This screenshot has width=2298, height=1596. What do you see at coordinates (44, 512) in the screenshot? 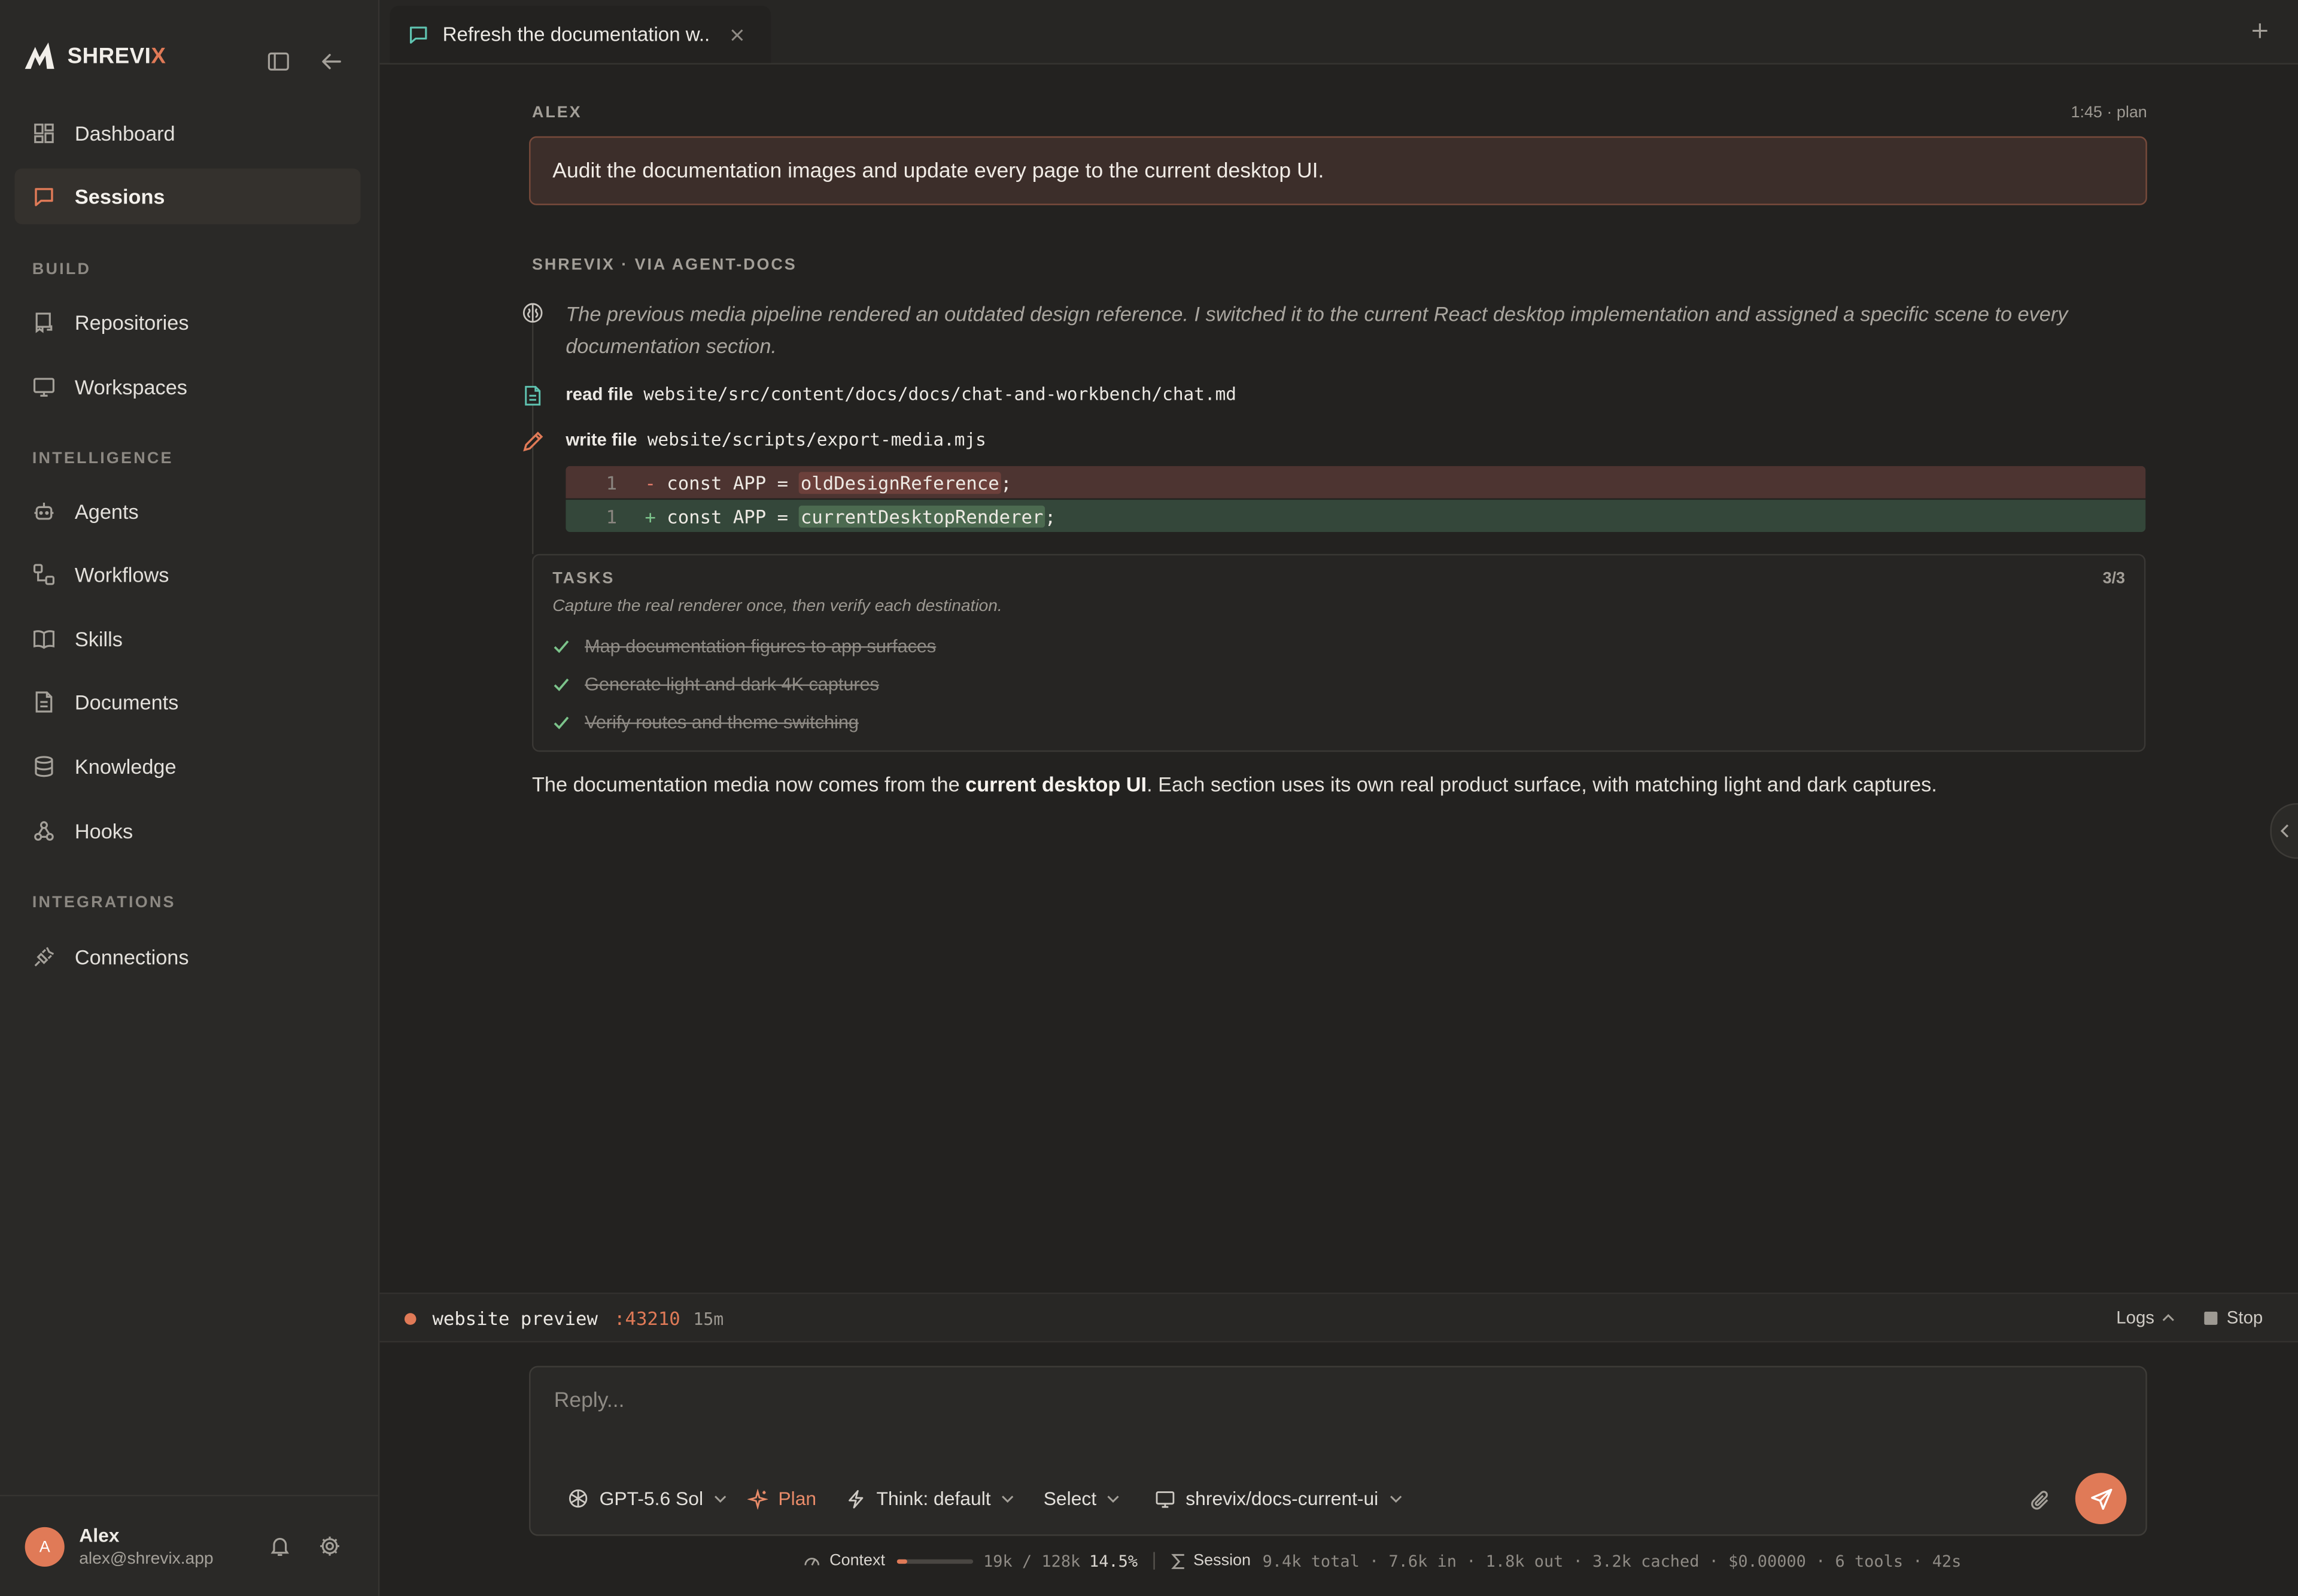
I see `bot-icon` at bounding box center [44, 512].